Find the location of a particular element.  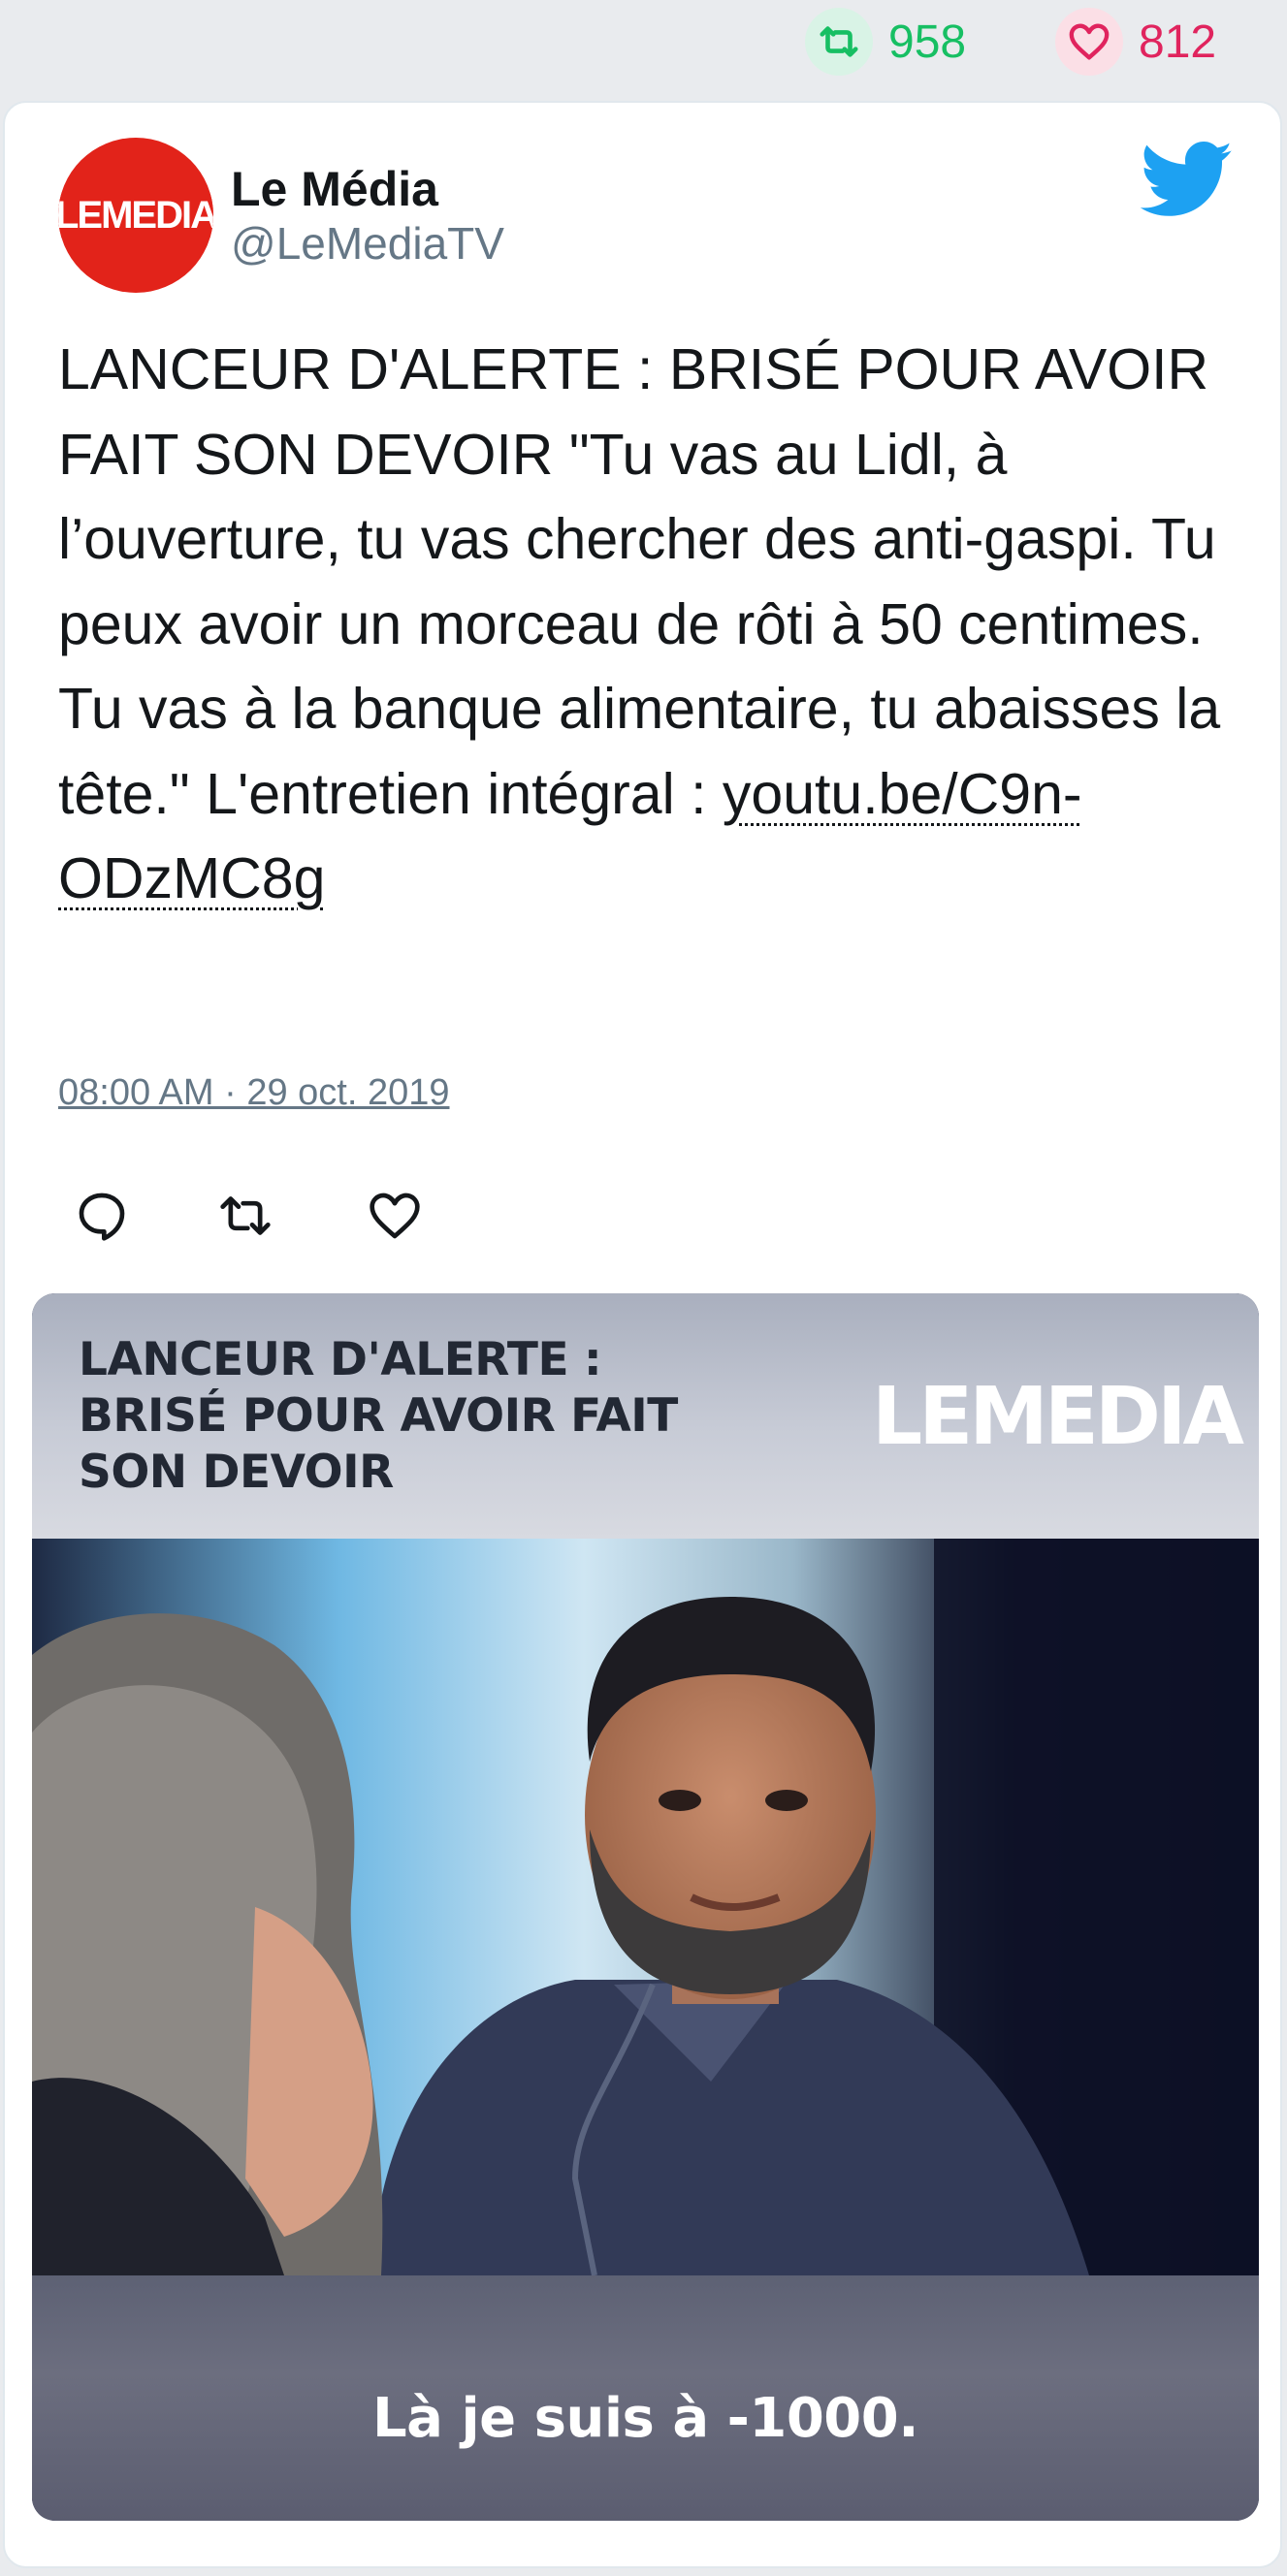

media-caption-band: Là je suis à -1000. is located at coordinates (645, 2398).